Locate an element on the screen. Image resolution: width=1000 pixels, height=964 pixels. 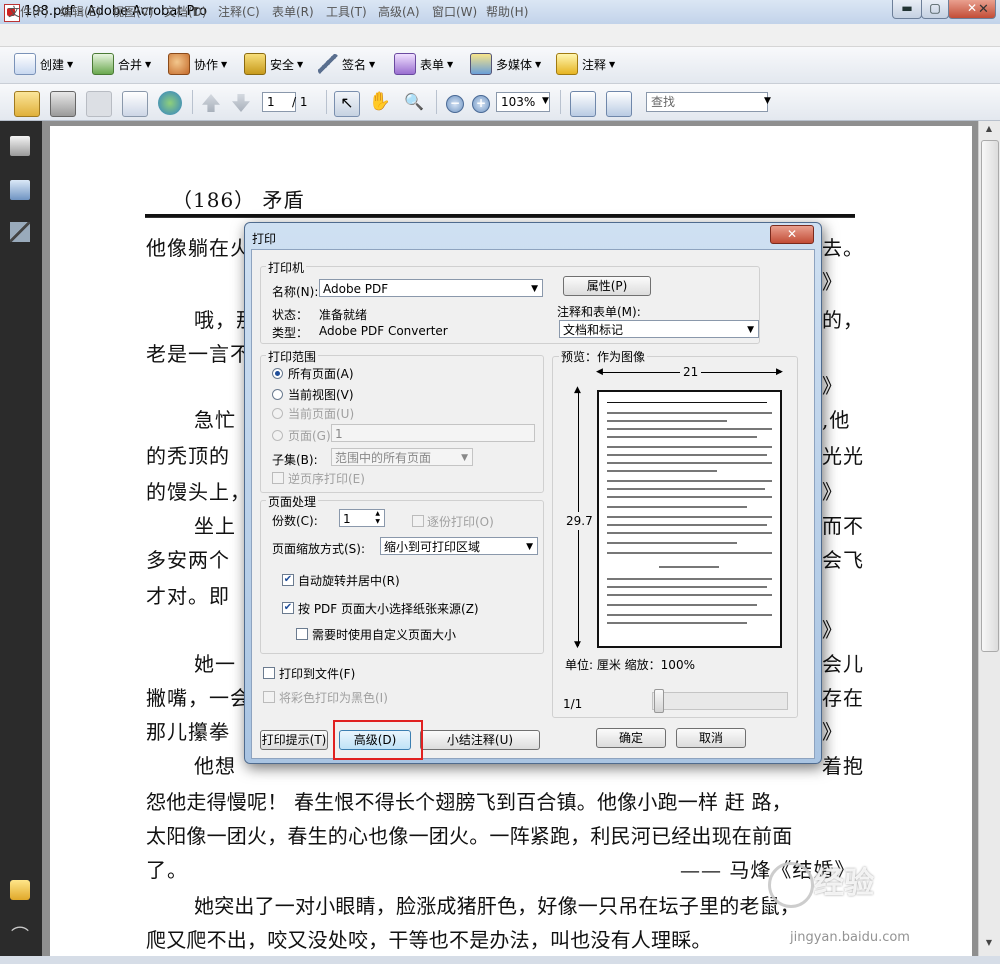
auto-rotate-checkbox: ✔ is located at coordinates (288, 580).